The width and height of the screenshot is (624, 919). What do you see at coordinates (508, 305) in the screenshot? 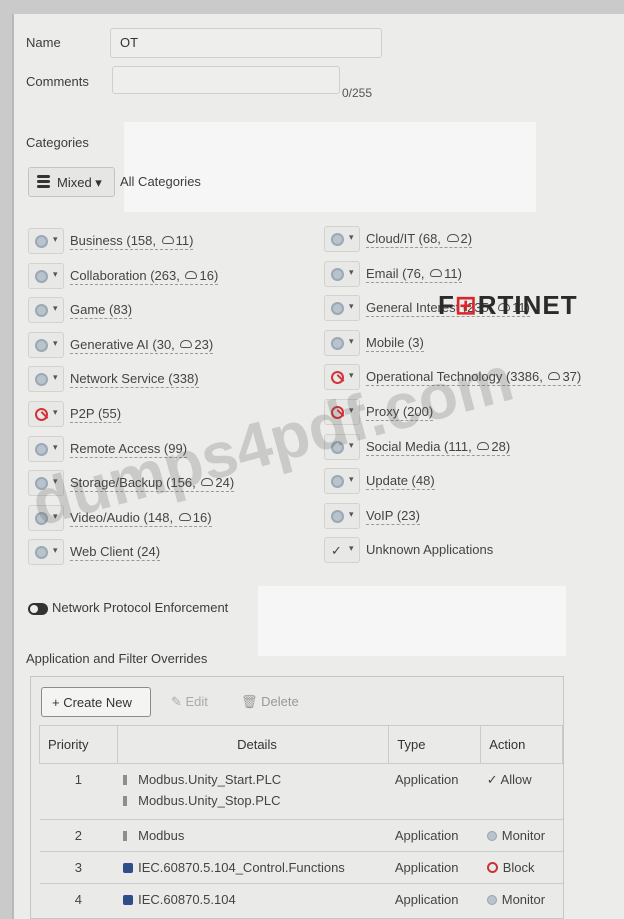
I see `fortinet-logo: F⊞RTINET` at bounding box center [508, 305].